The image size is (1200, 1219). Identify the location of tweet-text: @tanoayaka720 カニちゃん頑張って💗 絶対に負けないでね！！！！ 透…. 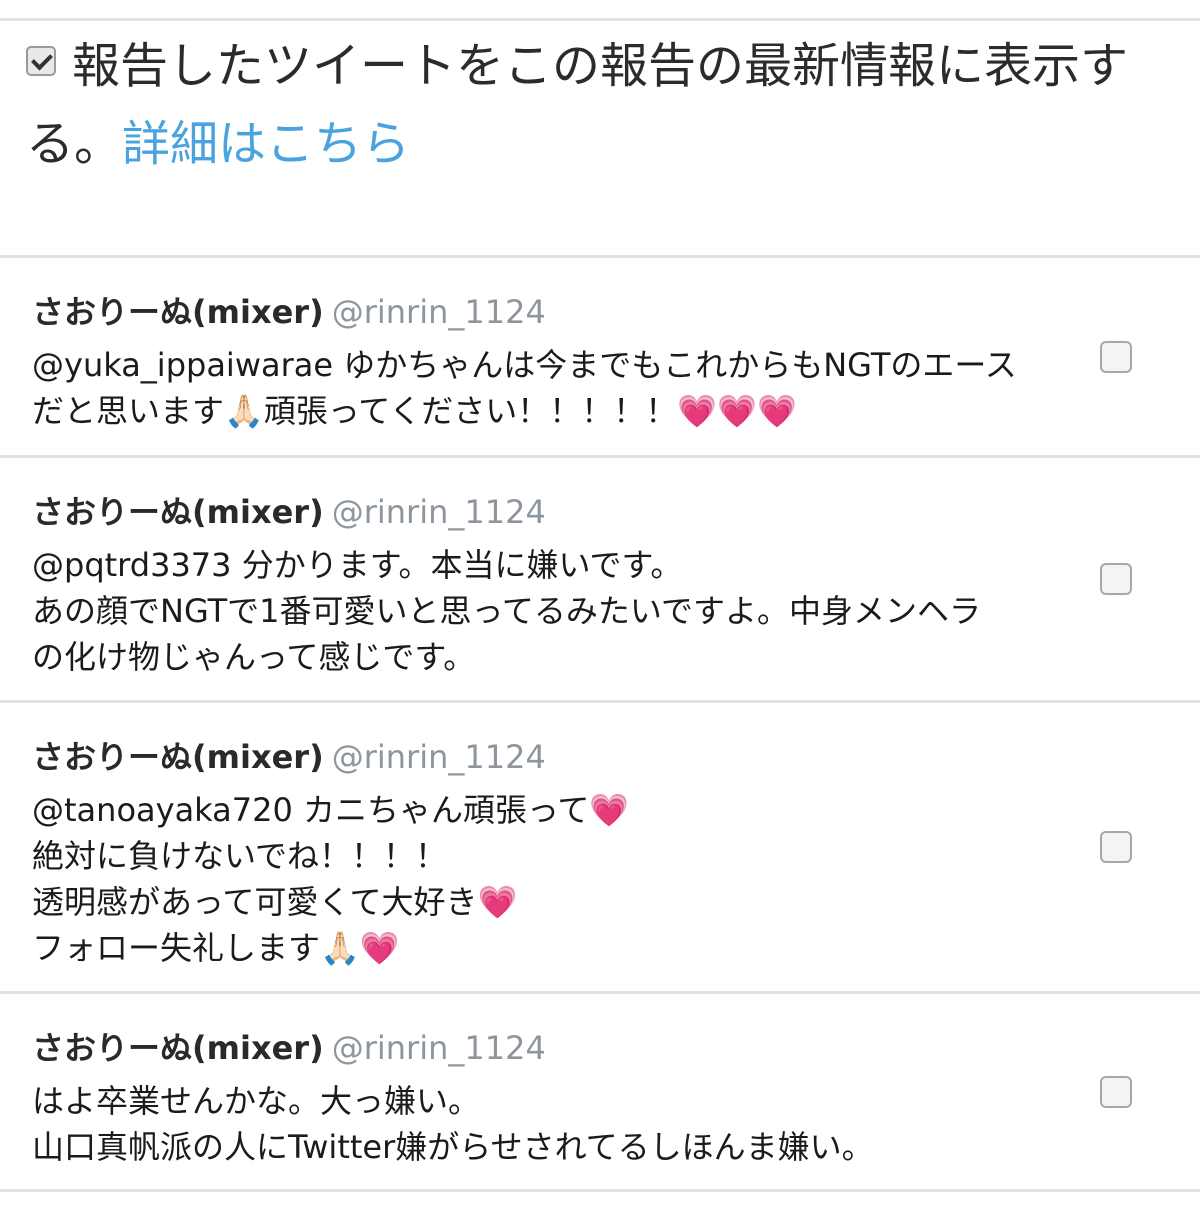
(331, 879).